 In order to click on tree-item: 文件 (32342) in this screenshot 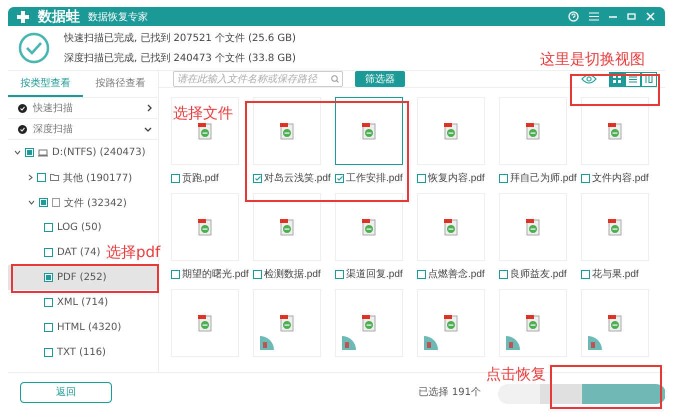, I will do `click(69, 202)`.